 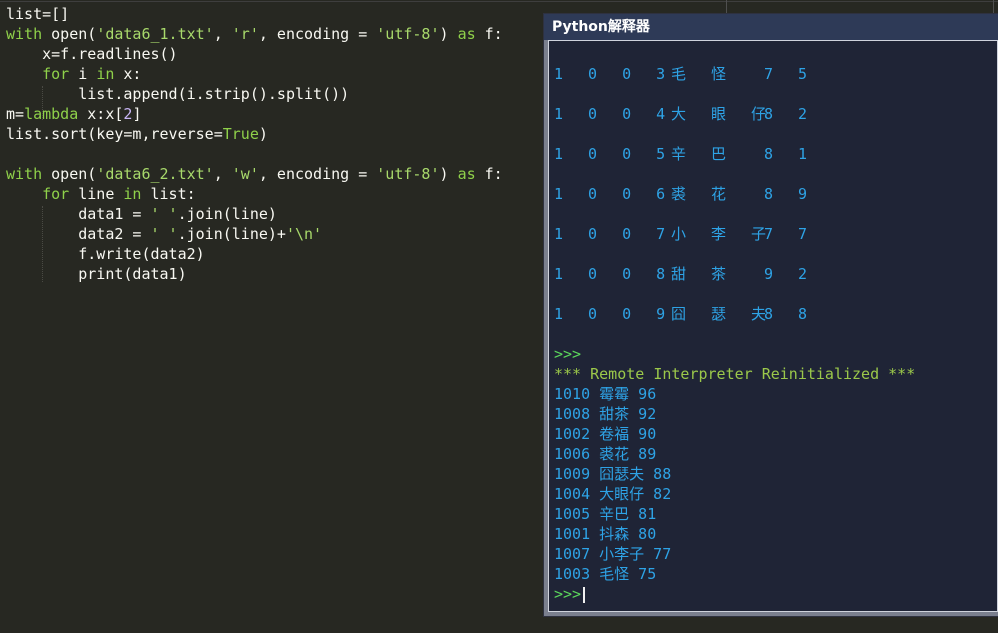 I want to click on code-token: f:, so click(x=493, y=174).